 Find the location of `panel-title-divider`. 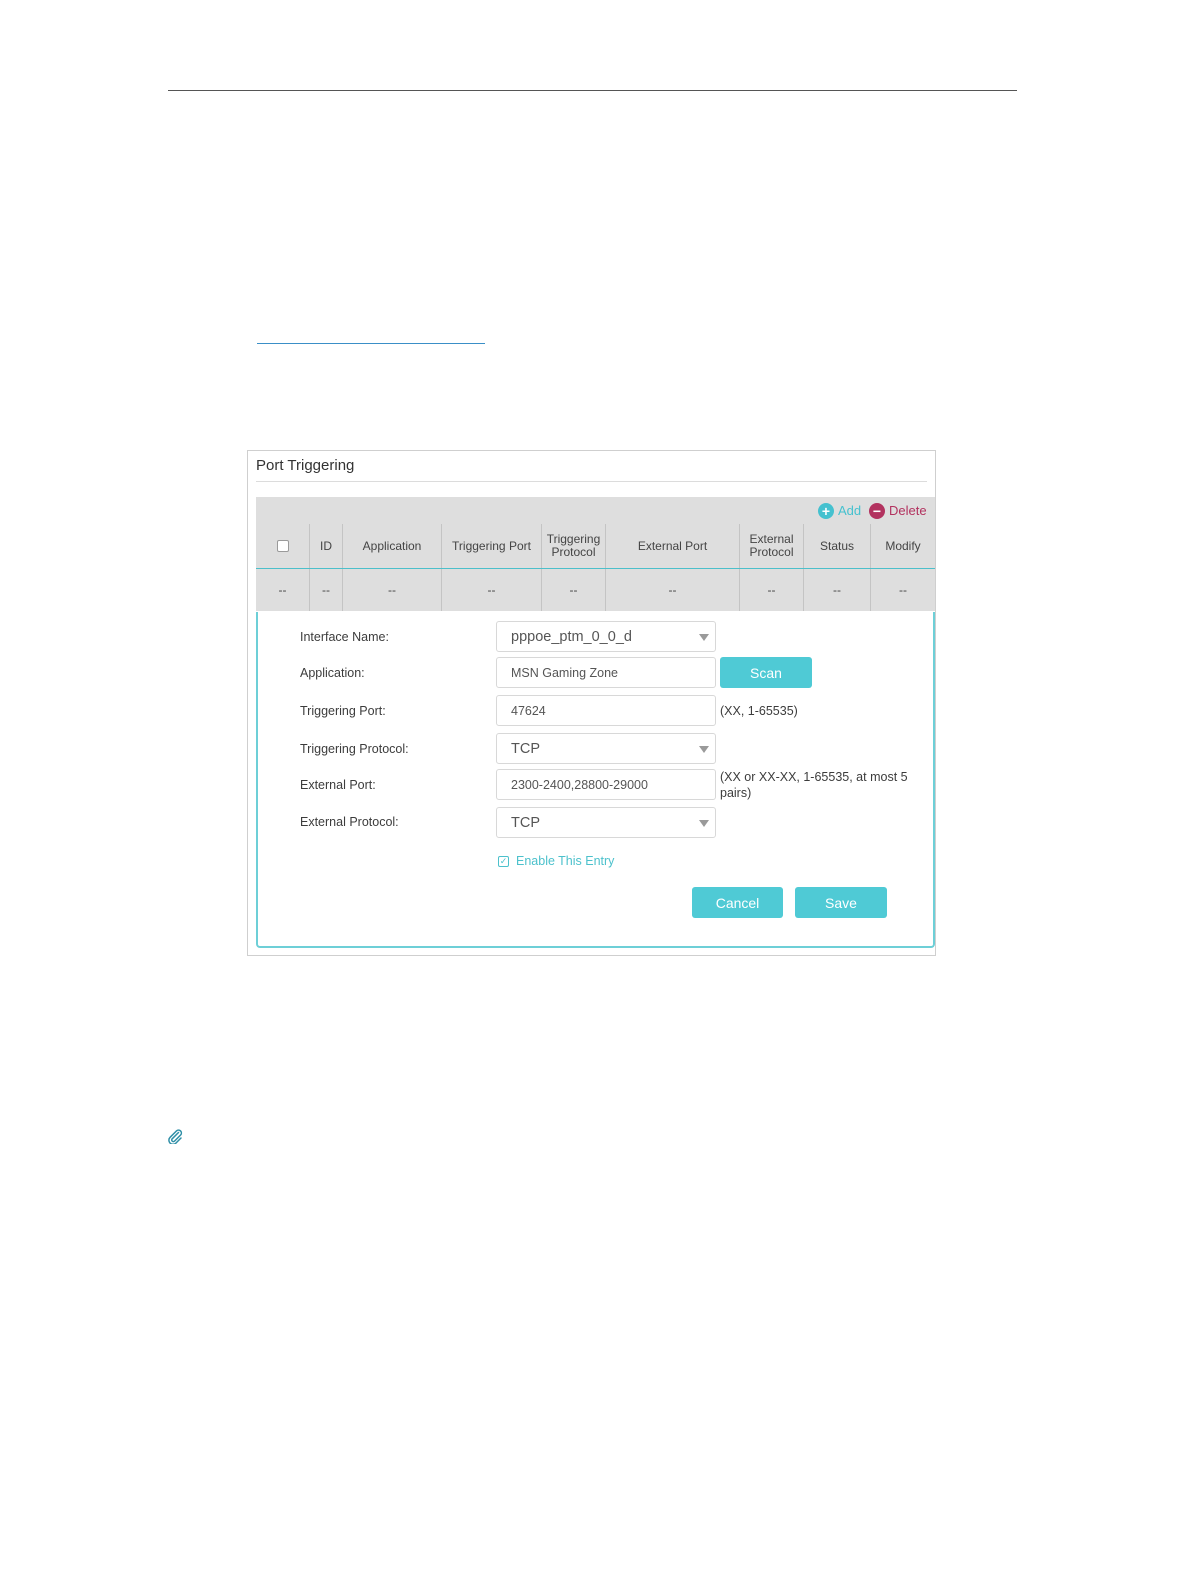

panel-title-divider is located at coordinates (591, 481).